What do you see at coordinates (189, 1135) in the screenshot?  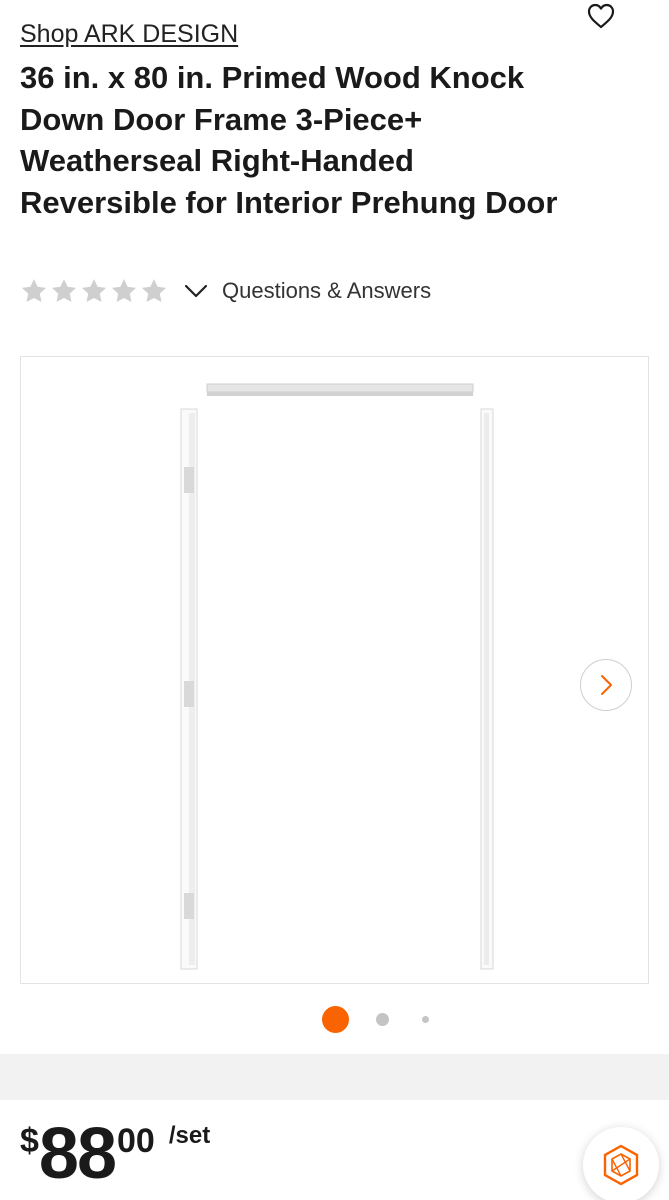 I see `price-unit: /set` at bounding box center [189, 1135].